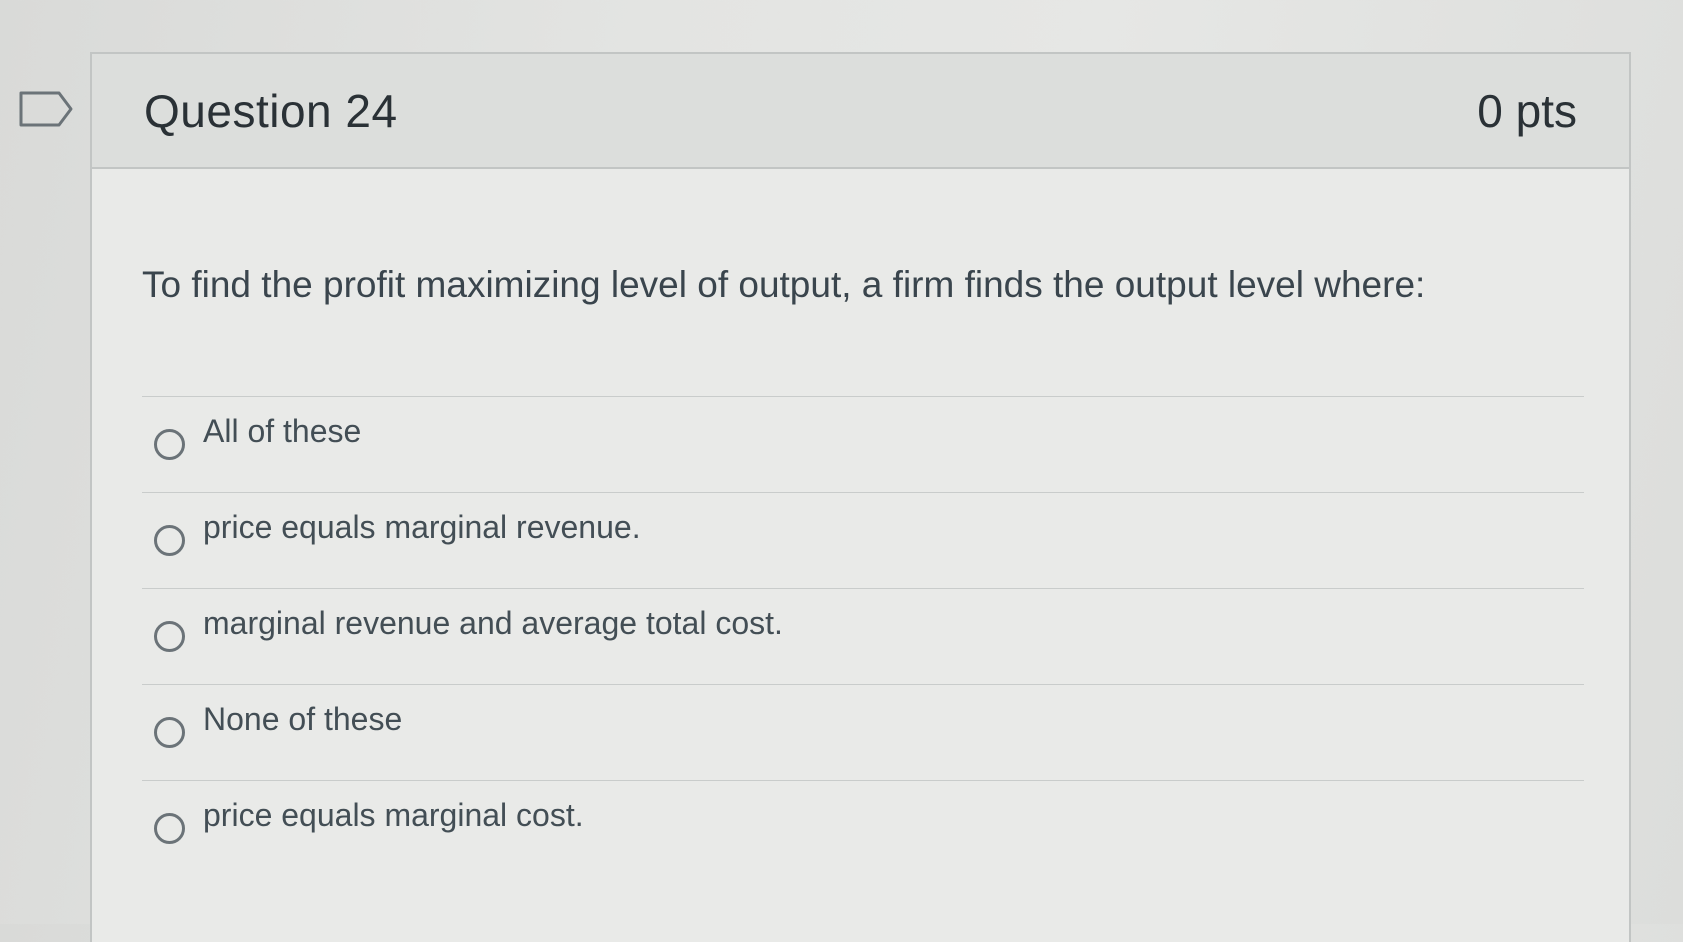  What do you see at coordinates (282, 431) in the screenshot?
I see `answer-label: All of these` at bounding box center [282, 431].